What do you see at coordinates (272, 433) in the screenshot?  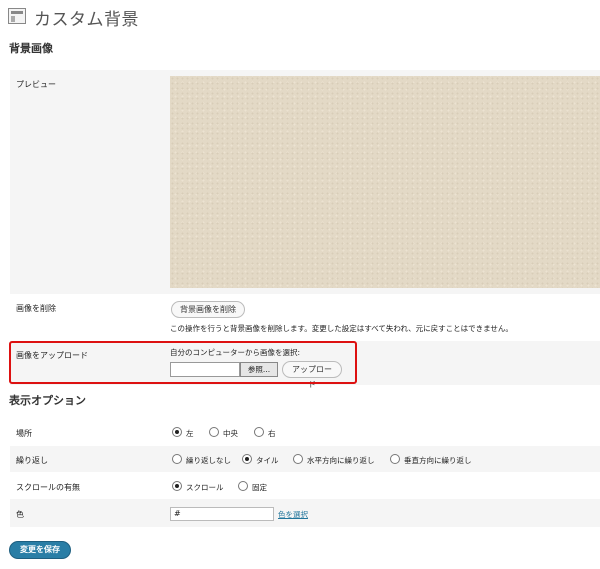 I see `position-right-label: 右` at bounding box center [272, 433].